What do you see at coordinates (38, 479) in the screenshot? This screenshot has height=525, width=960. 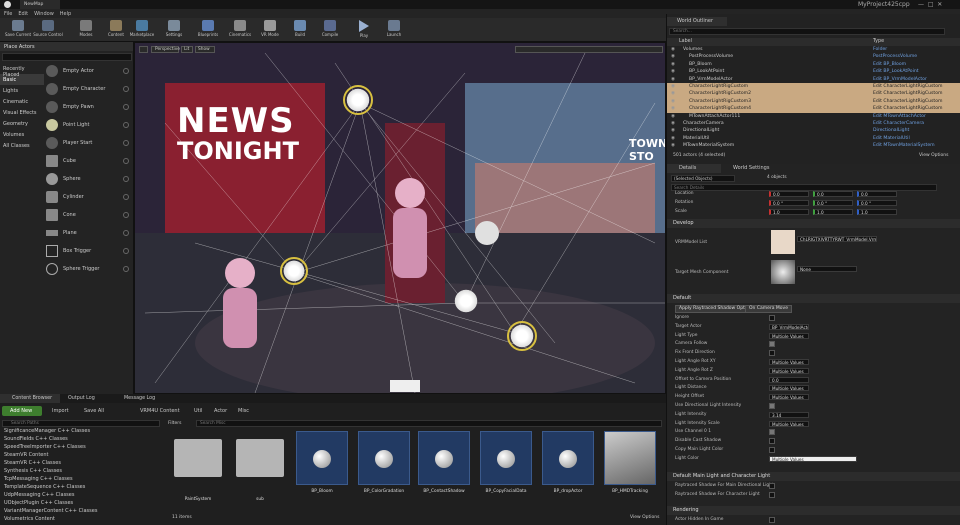 I see `tree-item: TcpMessaging C++ Classes` at bounding box center [38, 479].